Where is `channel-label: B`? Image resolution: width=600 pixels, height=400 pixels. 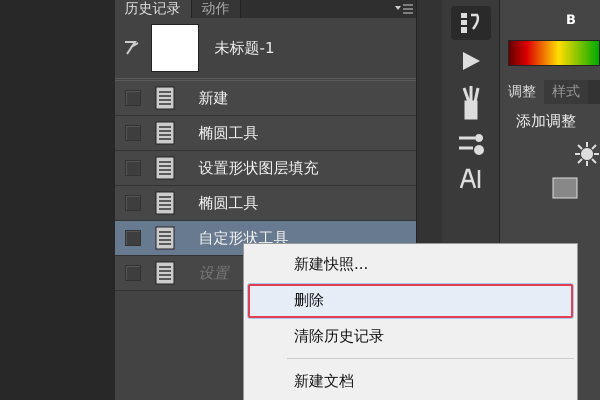
channel-label: B is located at coordinates (571, 20).